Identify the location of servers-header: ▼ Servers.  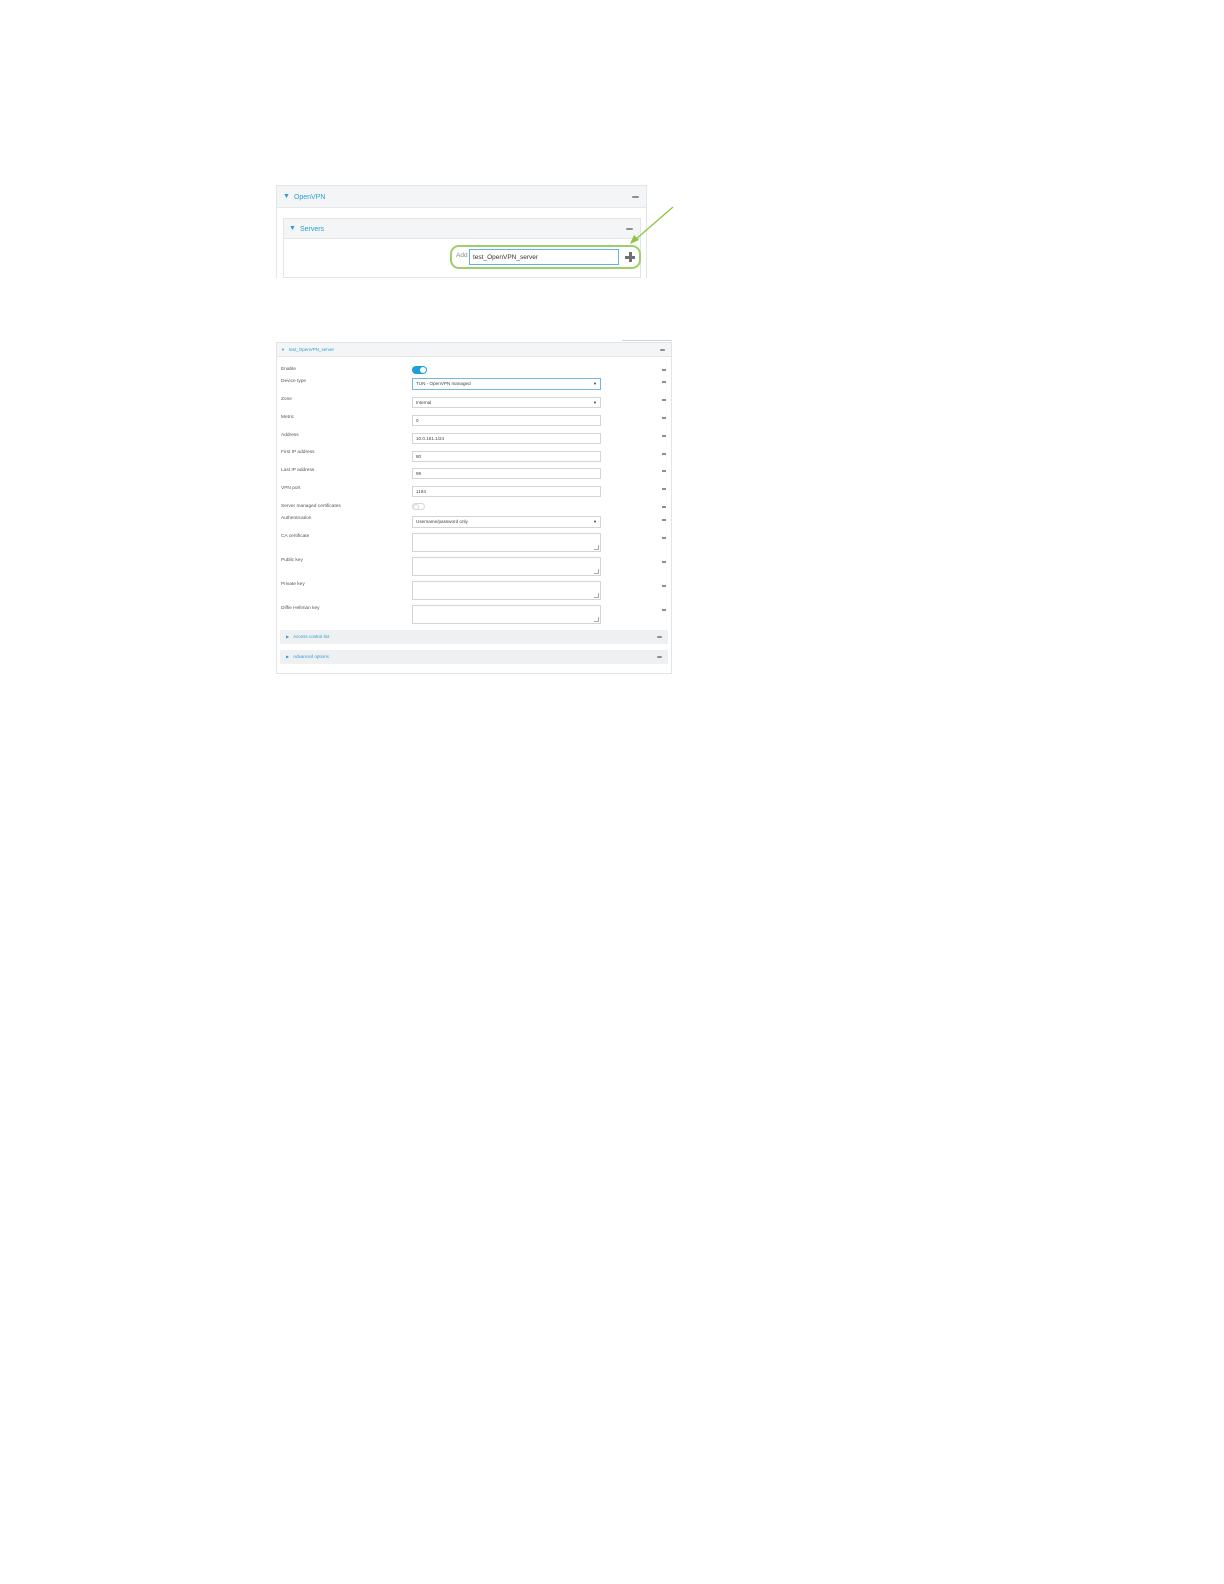
(462, 229).